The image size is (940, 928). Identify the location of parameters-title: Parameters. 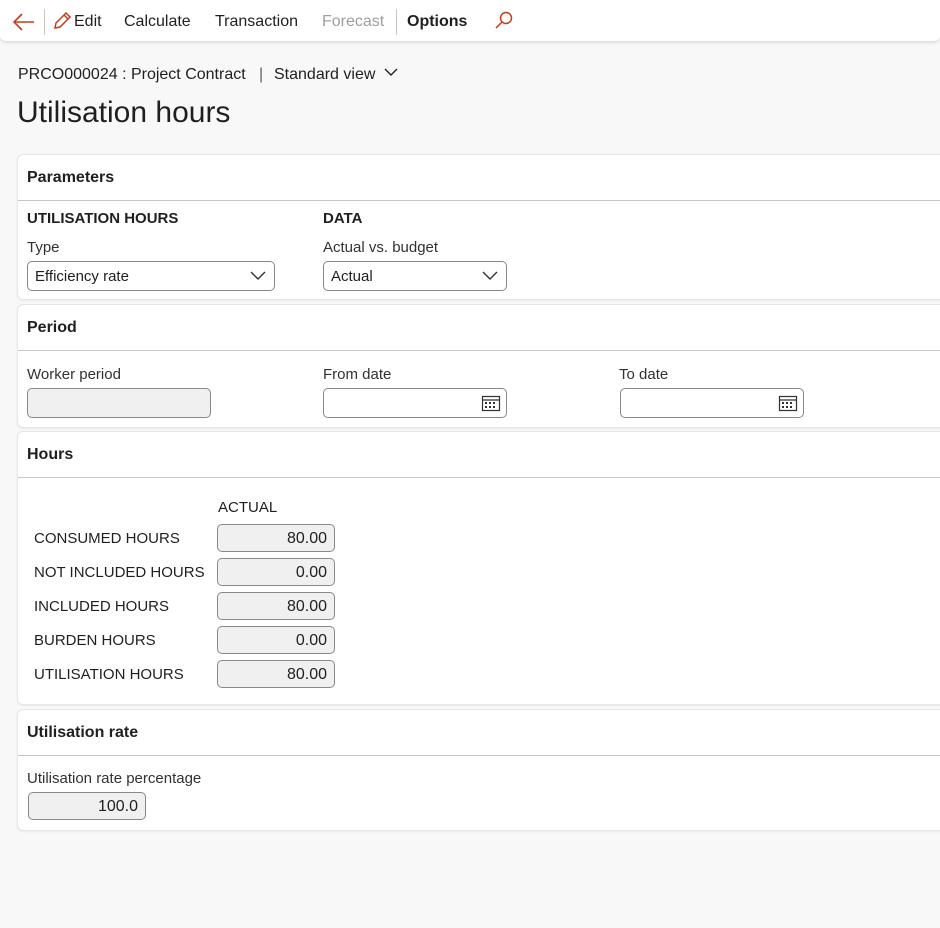
(71, 177).